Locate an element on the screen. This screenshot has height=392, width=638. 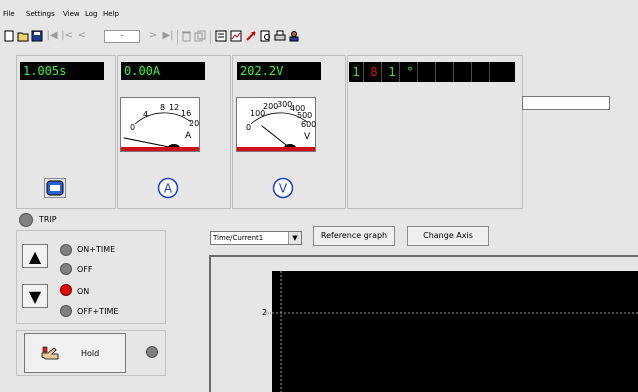
stopwatch-icon is located at coordinates (55, 188).